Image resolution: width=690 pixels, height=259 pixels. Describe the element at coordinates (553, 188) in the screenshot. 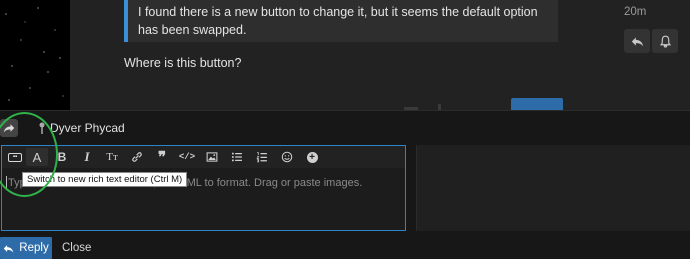

I see `composer-preview` at that location.